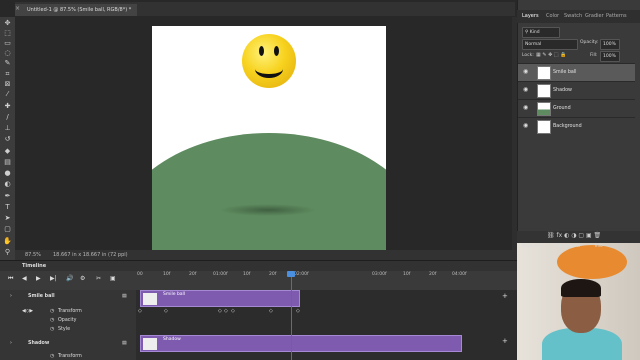 This screenshot has height=360, width=640. I want to click on tab-adjustments: Adjustments, so click(567, 245).